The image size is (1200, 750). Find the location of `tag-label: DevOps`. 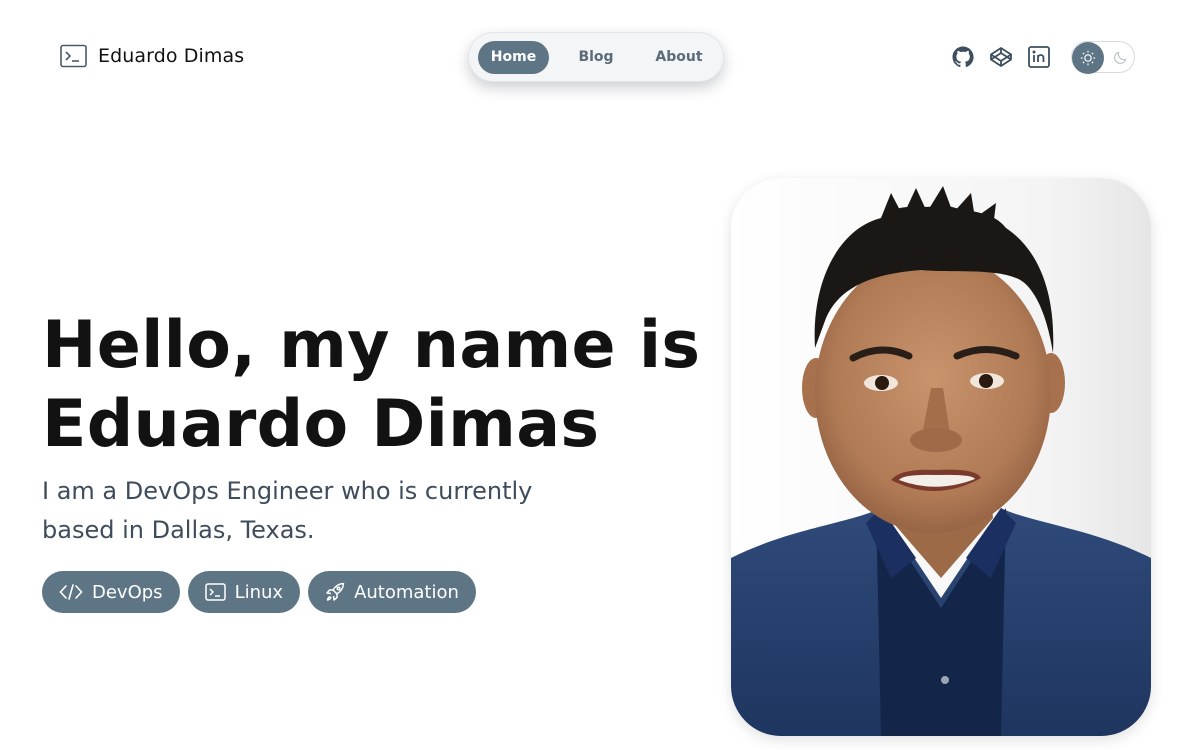

tag-label: DevOps is located at coordinates (127, 592).